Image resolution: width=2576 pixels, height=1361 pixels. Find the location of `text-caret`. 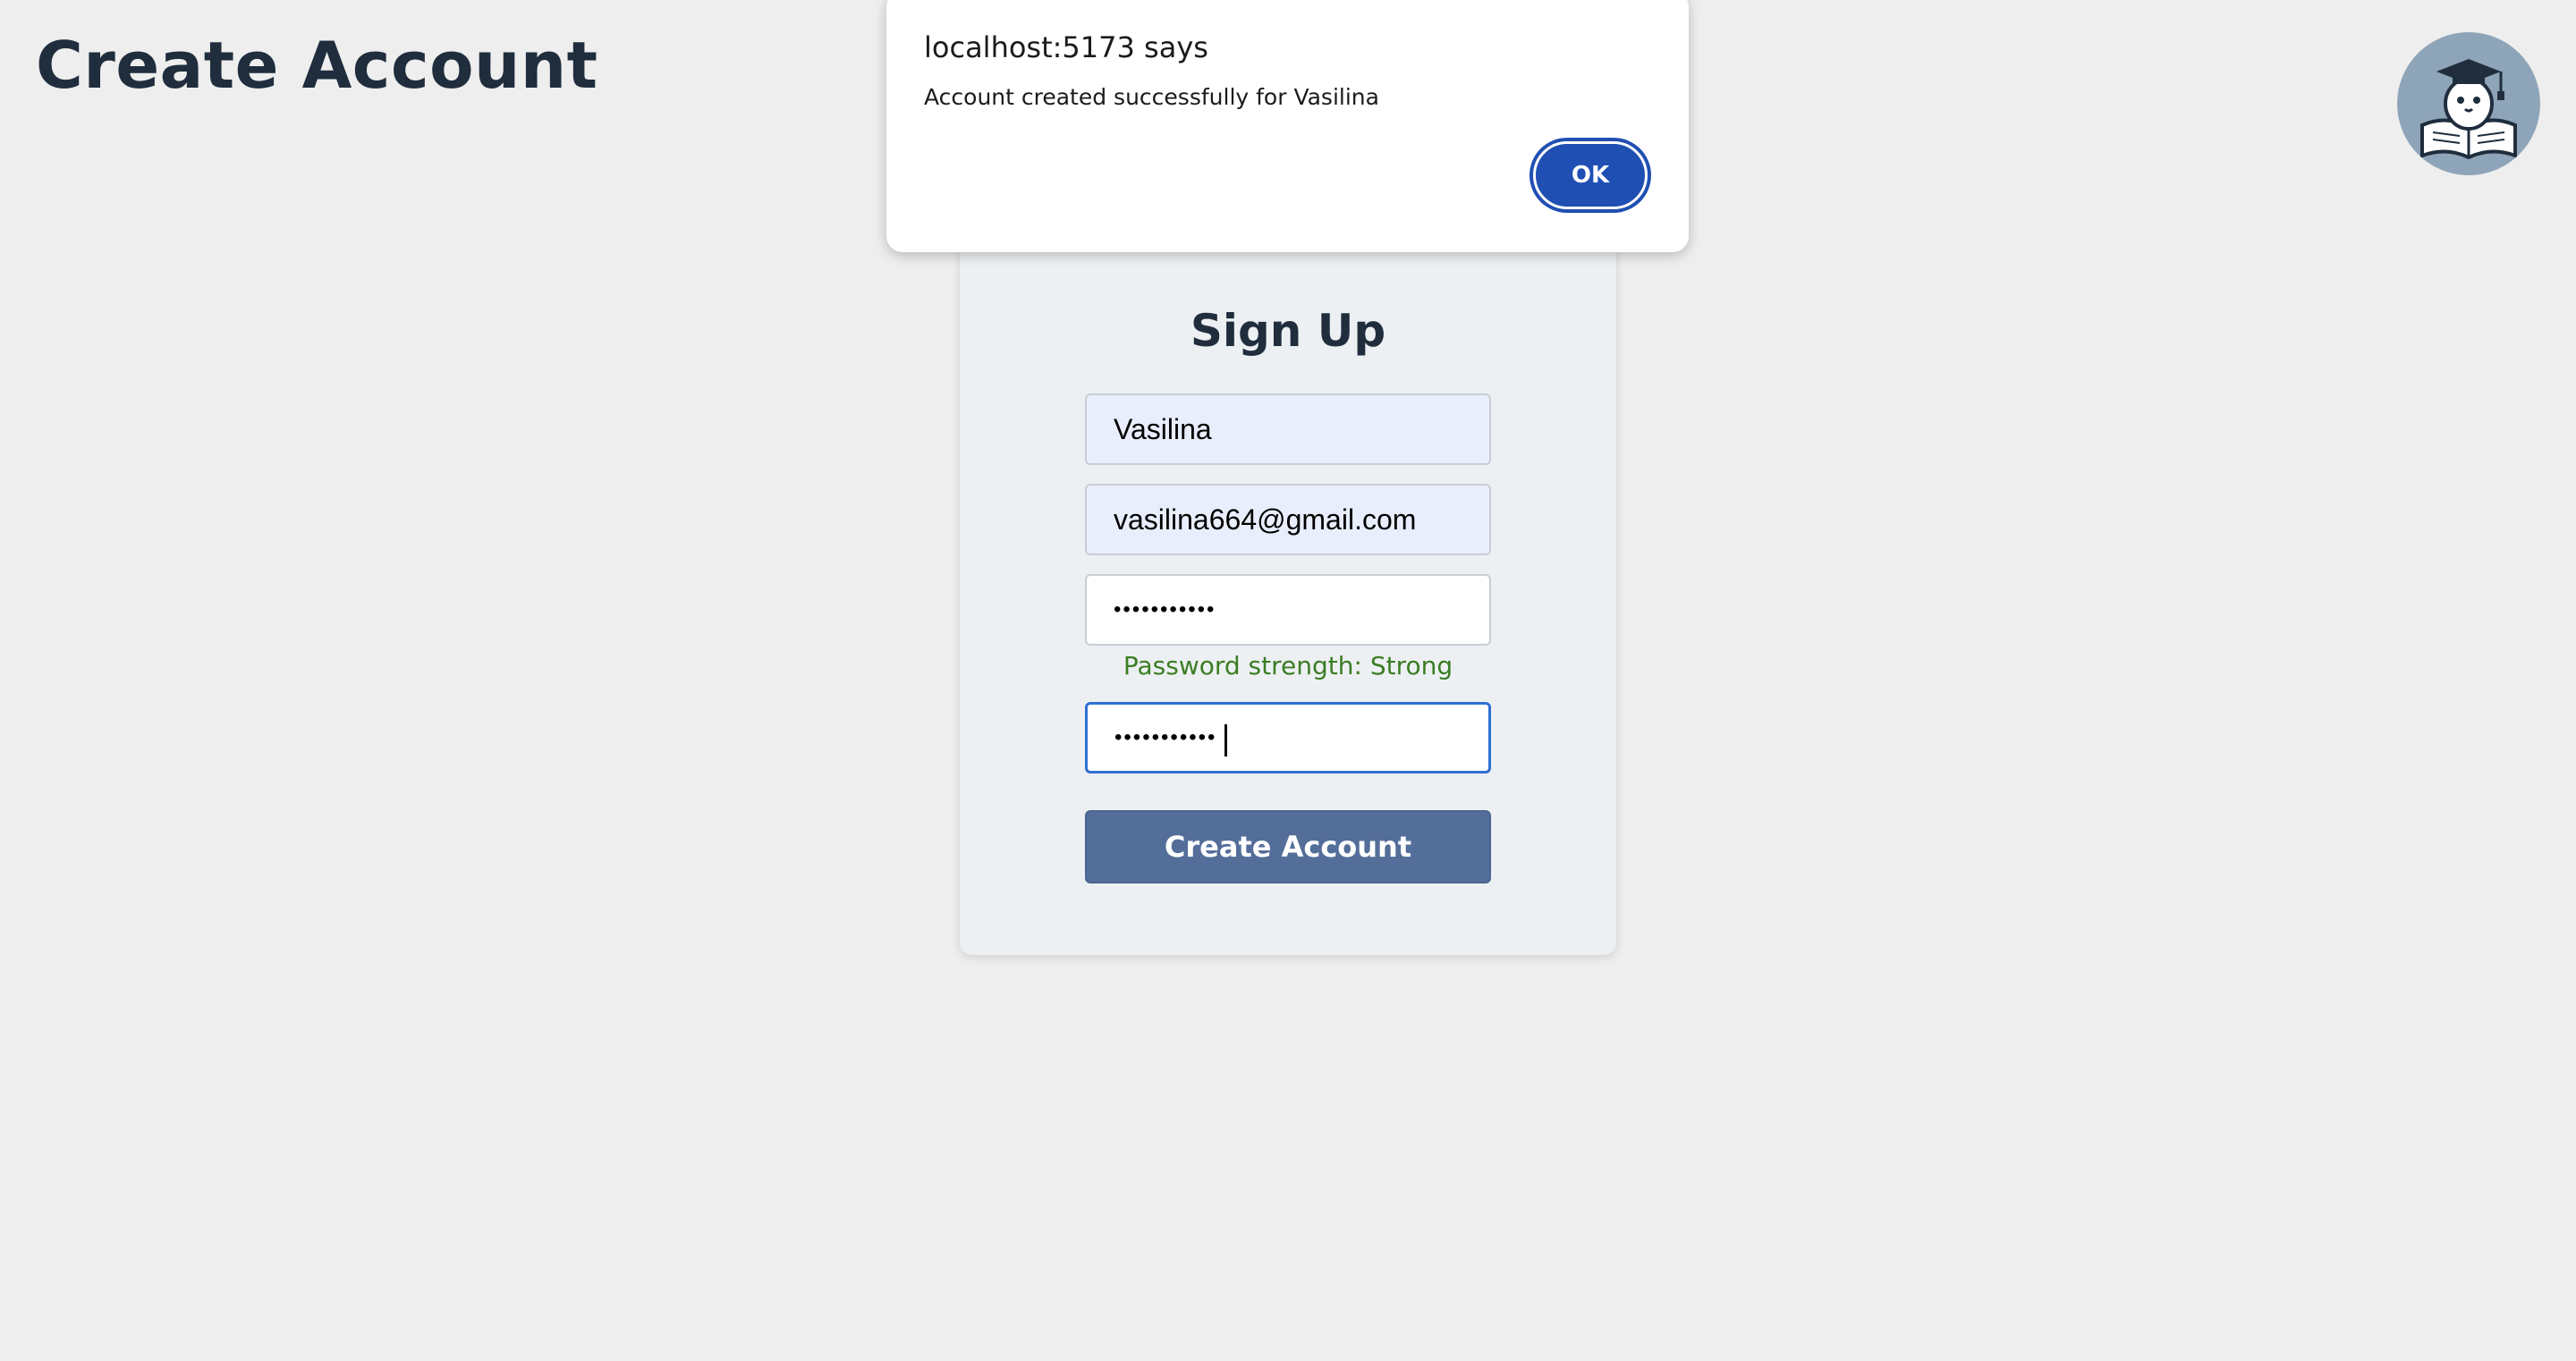

text-caret is located at coordinates (1225, 740).